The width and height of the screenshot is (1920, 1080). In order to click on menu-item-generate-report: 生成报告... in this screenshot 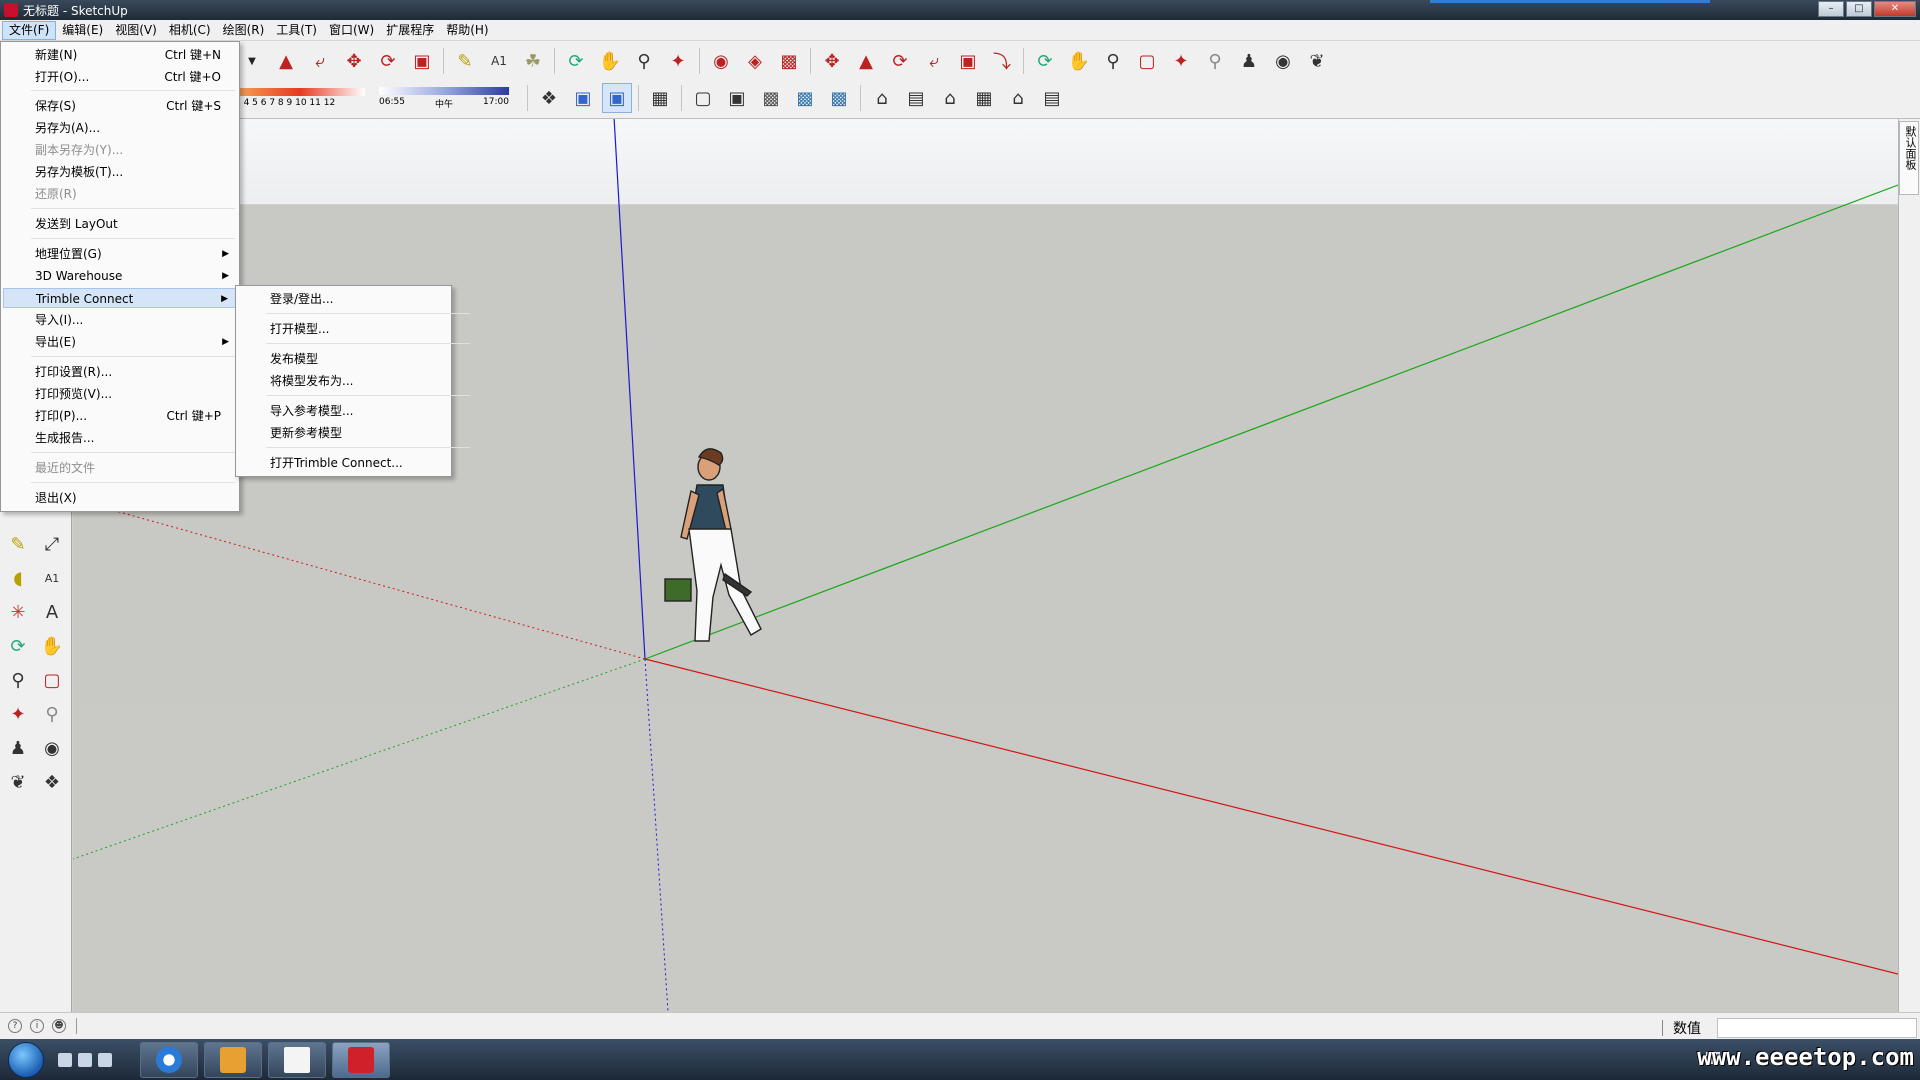, I will do `click(120, 438)`.